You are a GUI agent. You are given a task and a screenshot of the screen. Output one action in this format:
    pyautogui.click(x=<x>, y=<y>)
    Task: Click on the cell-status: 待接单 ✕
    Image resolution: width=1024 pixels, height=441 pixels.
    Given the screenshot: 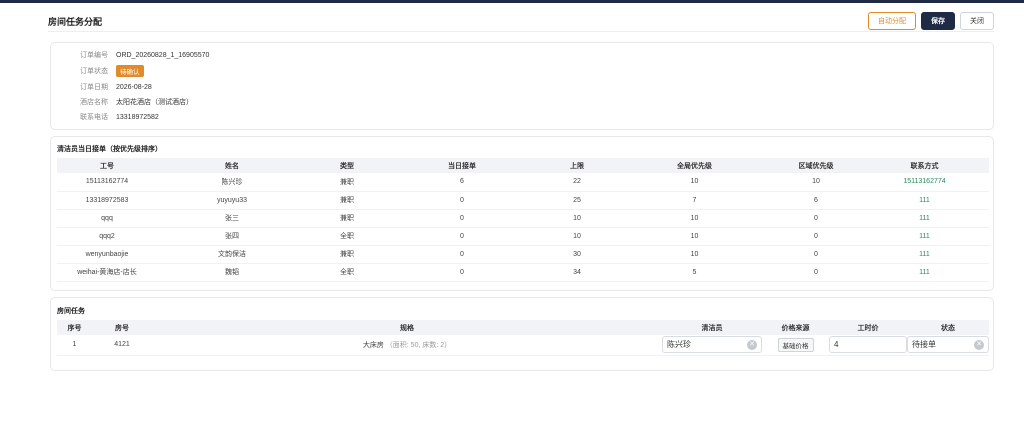 What is the action you would take?
    pyautogui.click(x=948, y=345)
    